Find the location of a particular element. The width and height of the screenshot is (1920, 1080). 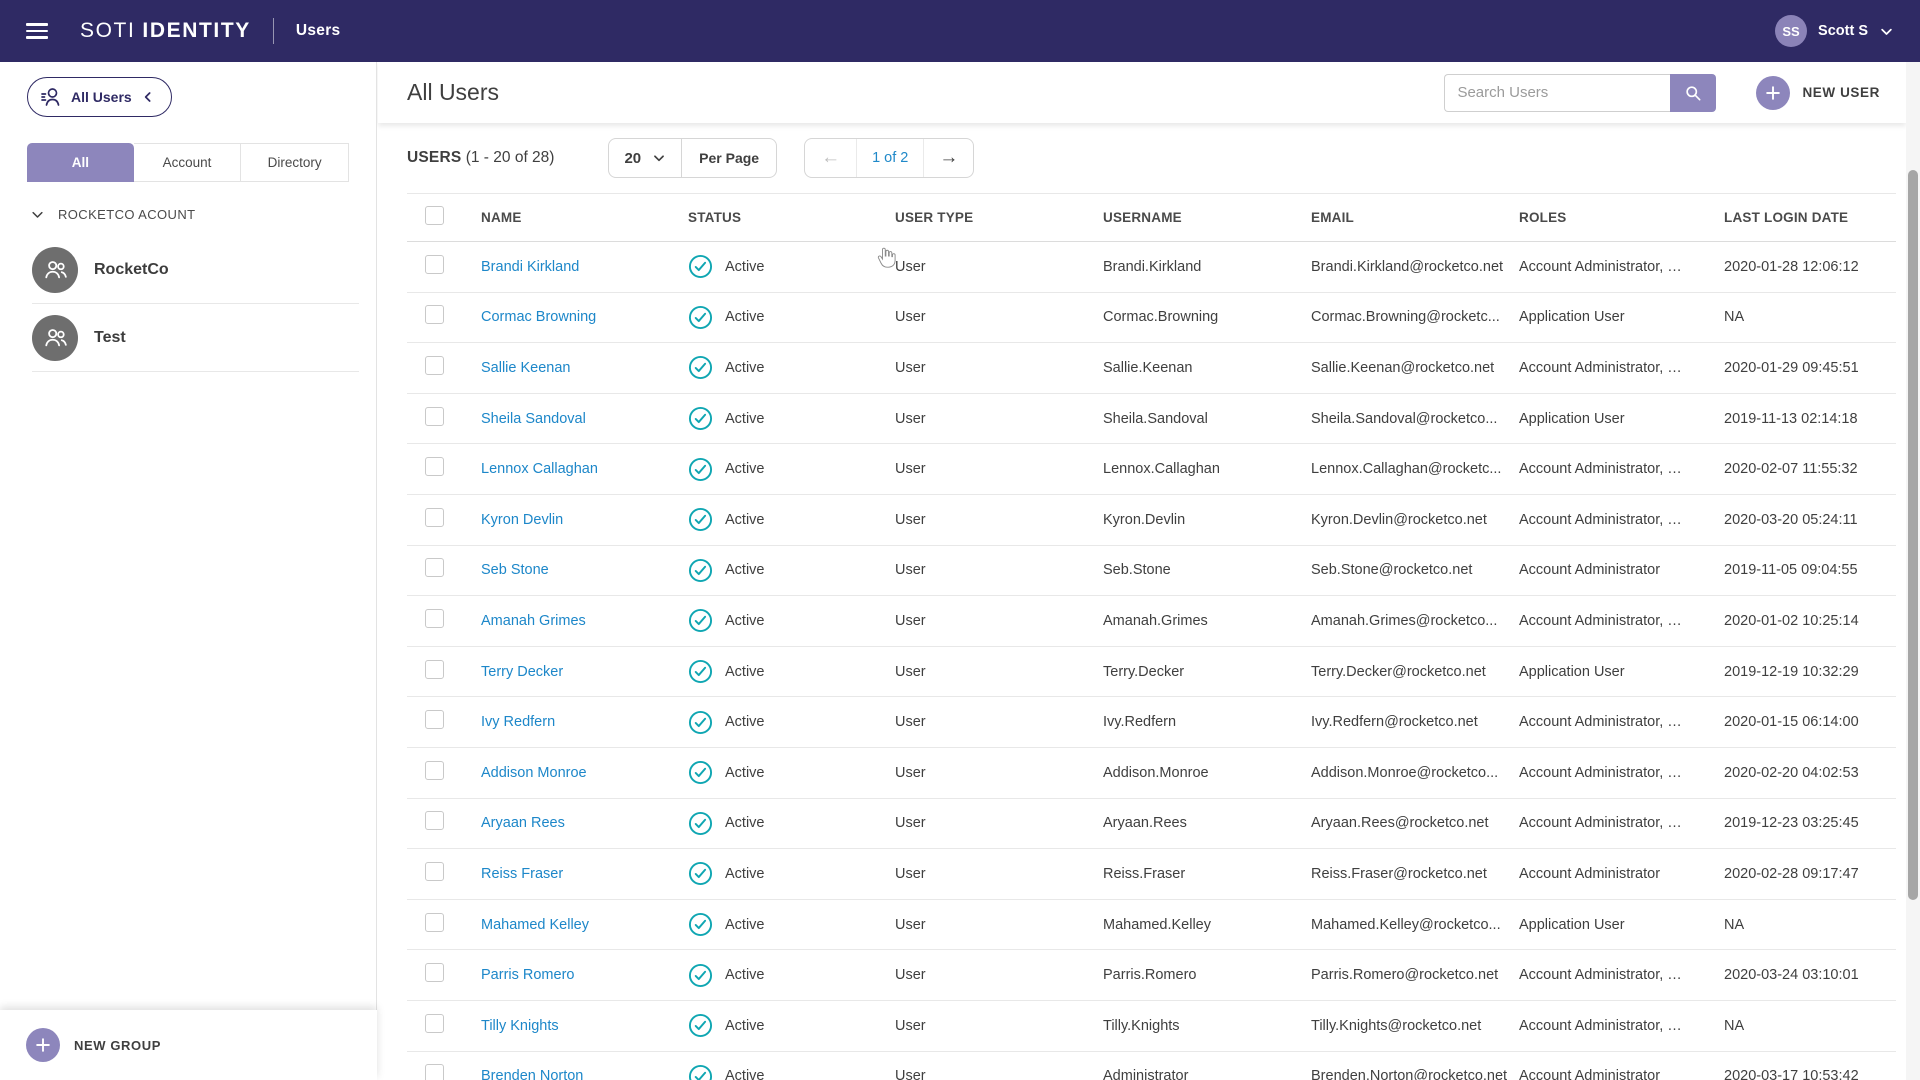

roles-cell: Account Administrator is located at coordinates (1590, 570).